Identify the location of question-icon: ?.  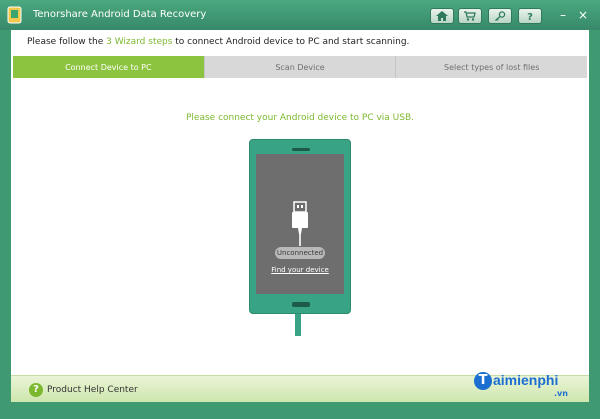
(36, 390).